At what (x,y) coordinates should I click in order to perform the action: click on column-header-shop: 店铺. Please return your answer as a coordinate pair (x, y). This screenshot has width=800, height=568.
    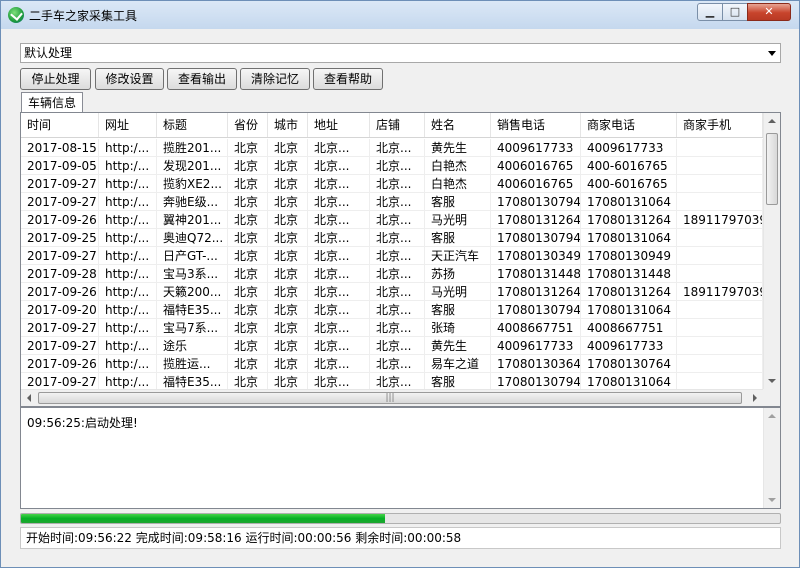
    Looking at the image, I should click on (397, 125).